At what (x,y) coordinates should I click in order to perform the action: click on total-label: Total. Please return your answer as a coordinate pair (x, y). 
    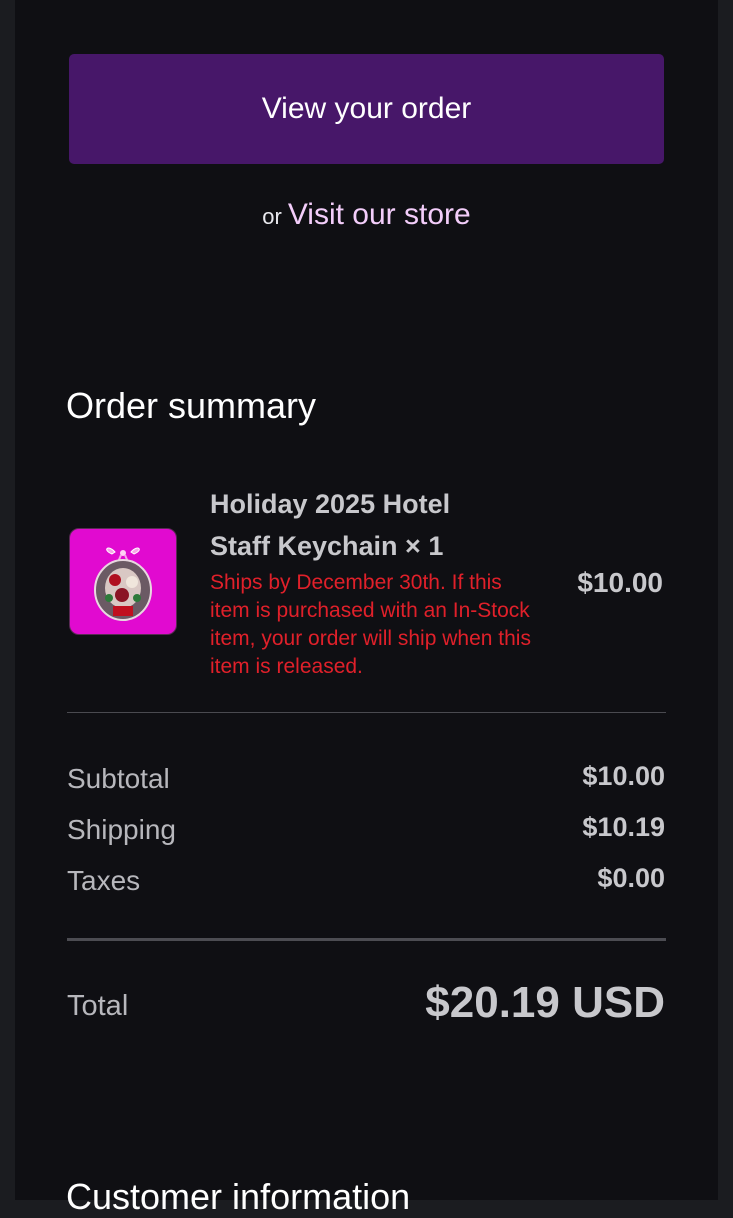
    Looking at the image, I should click on (98, 1006).